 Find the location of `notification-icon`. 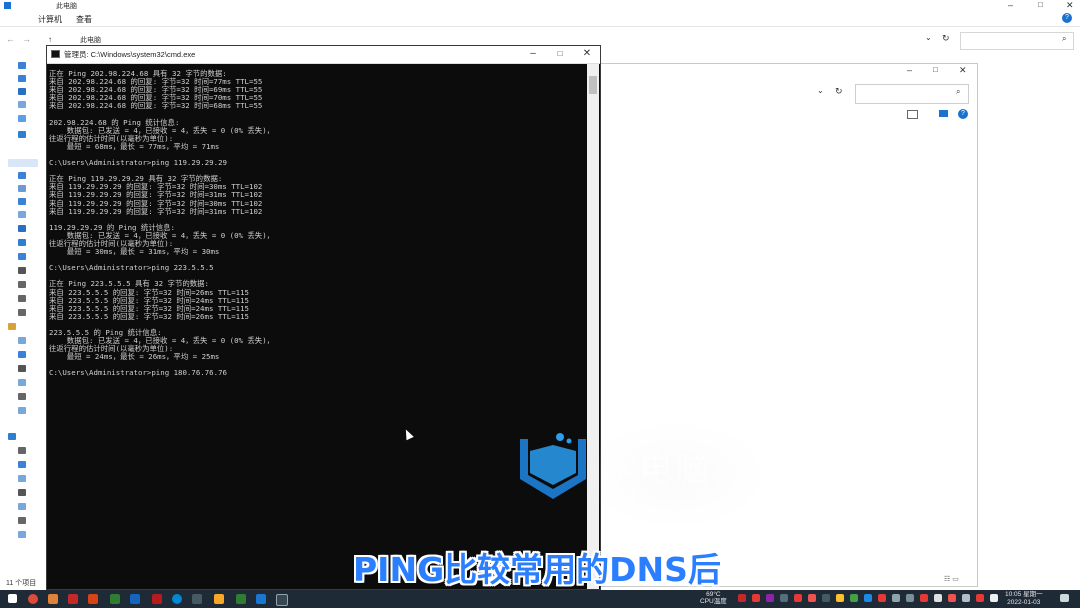

notification-icon is located at coordinates (1064, 598).